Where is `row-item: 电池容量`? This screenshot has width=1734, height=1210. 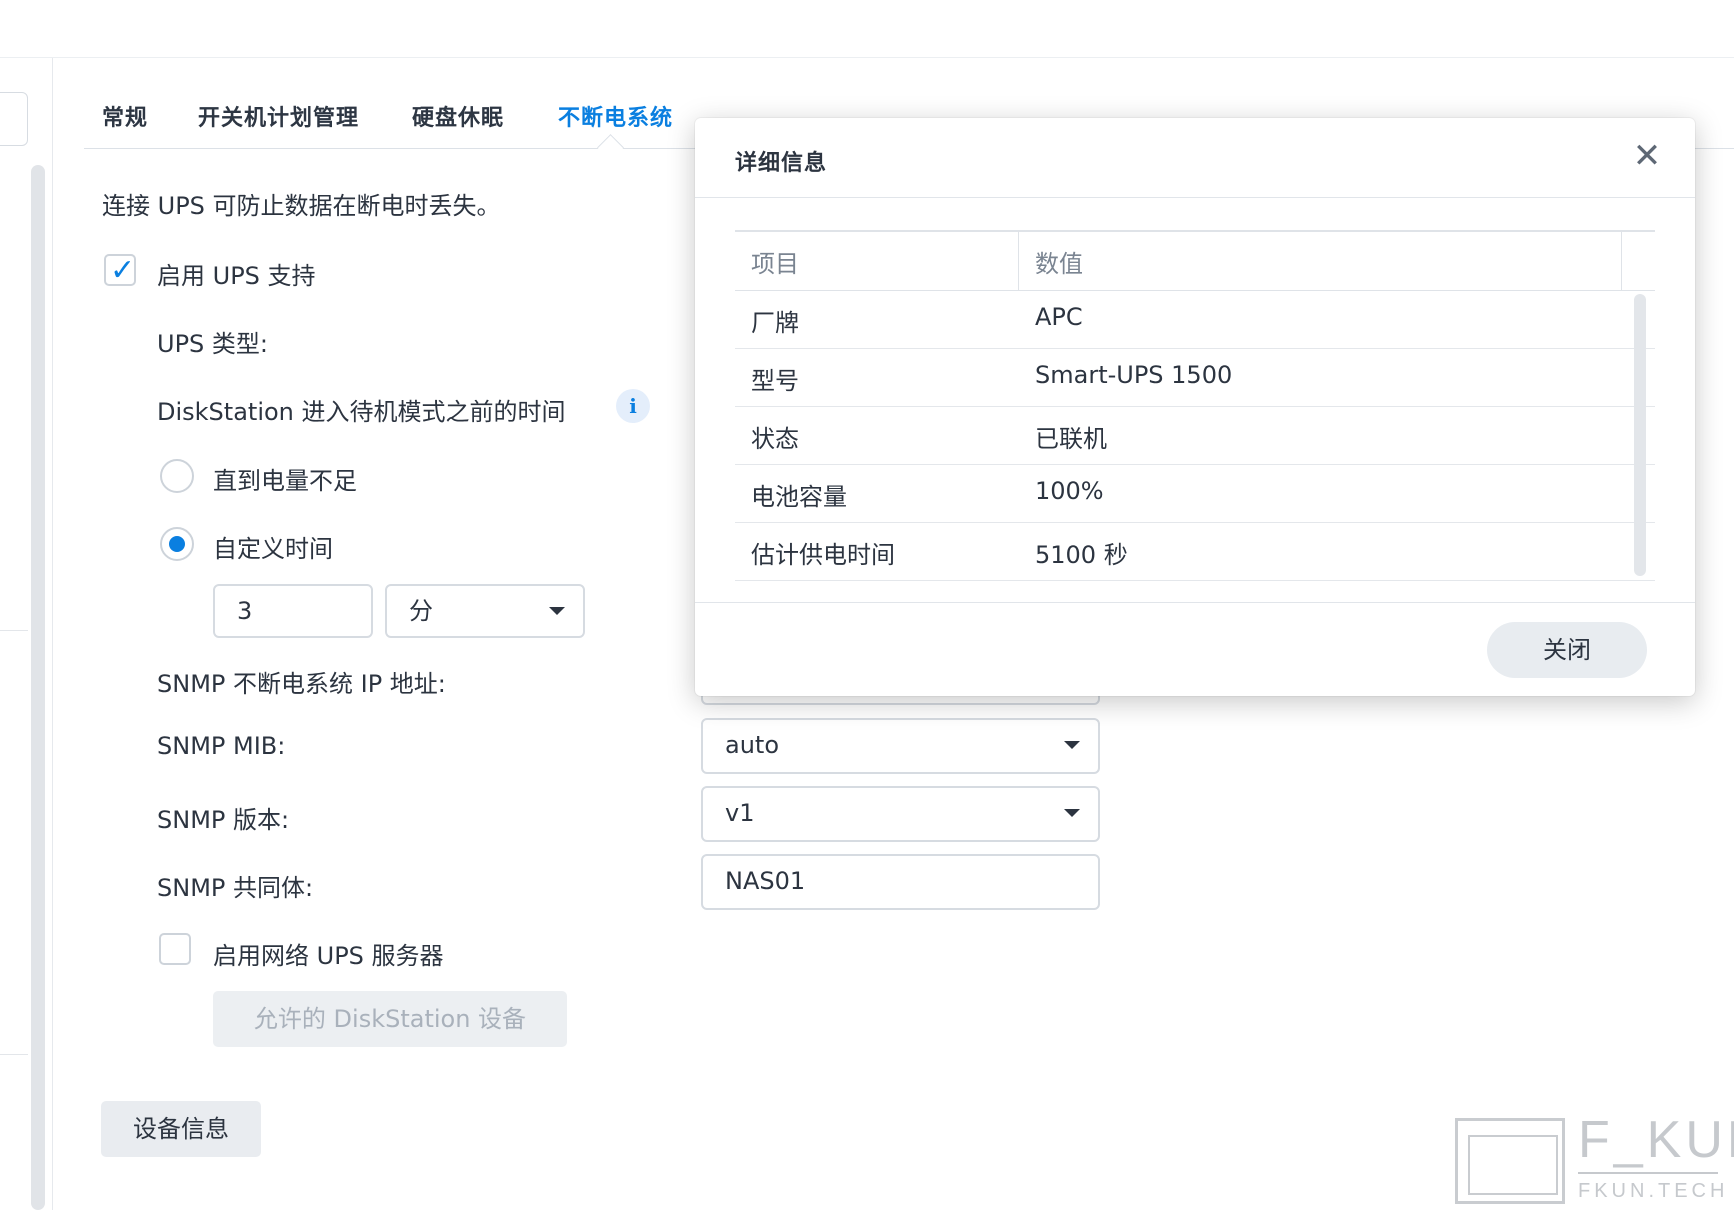 row-item: 电池容量 is located at coordinates (799, 497).